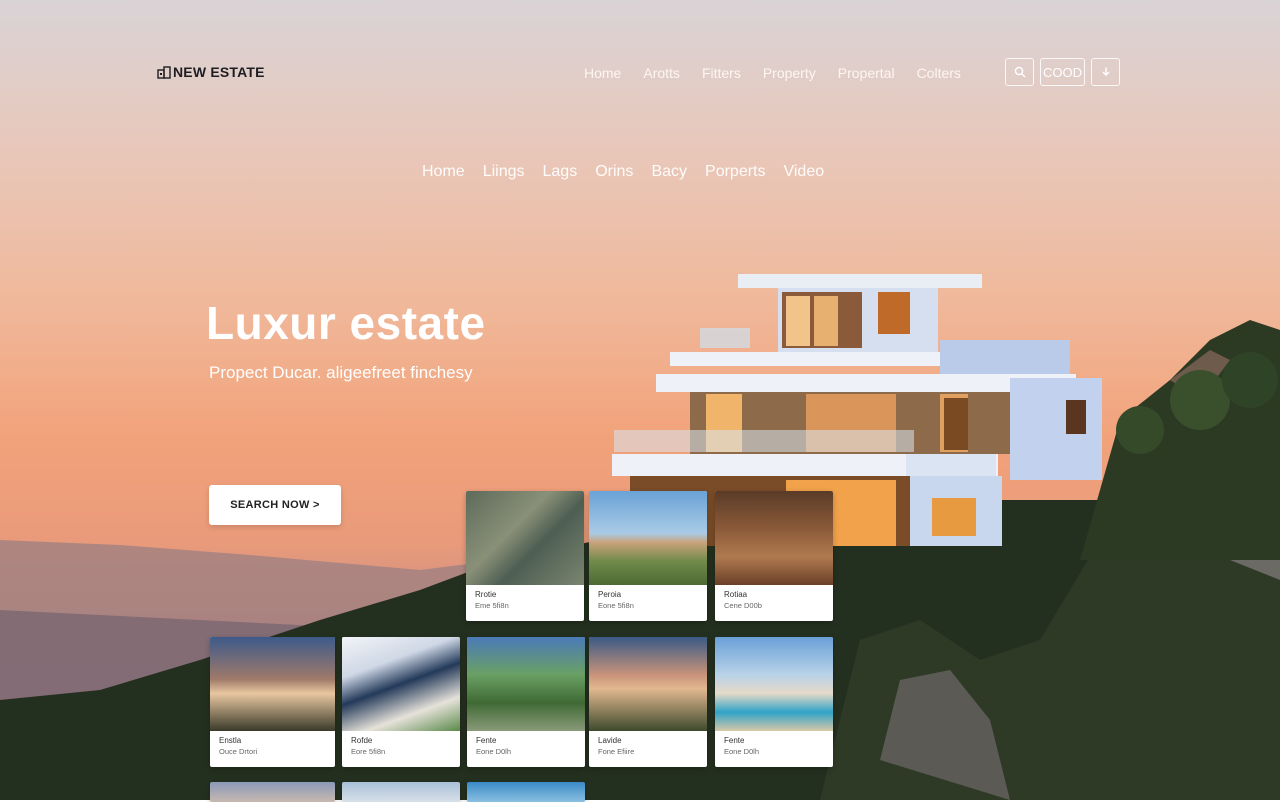  I want to click on top-nav-property: Property, so click(789, 73).